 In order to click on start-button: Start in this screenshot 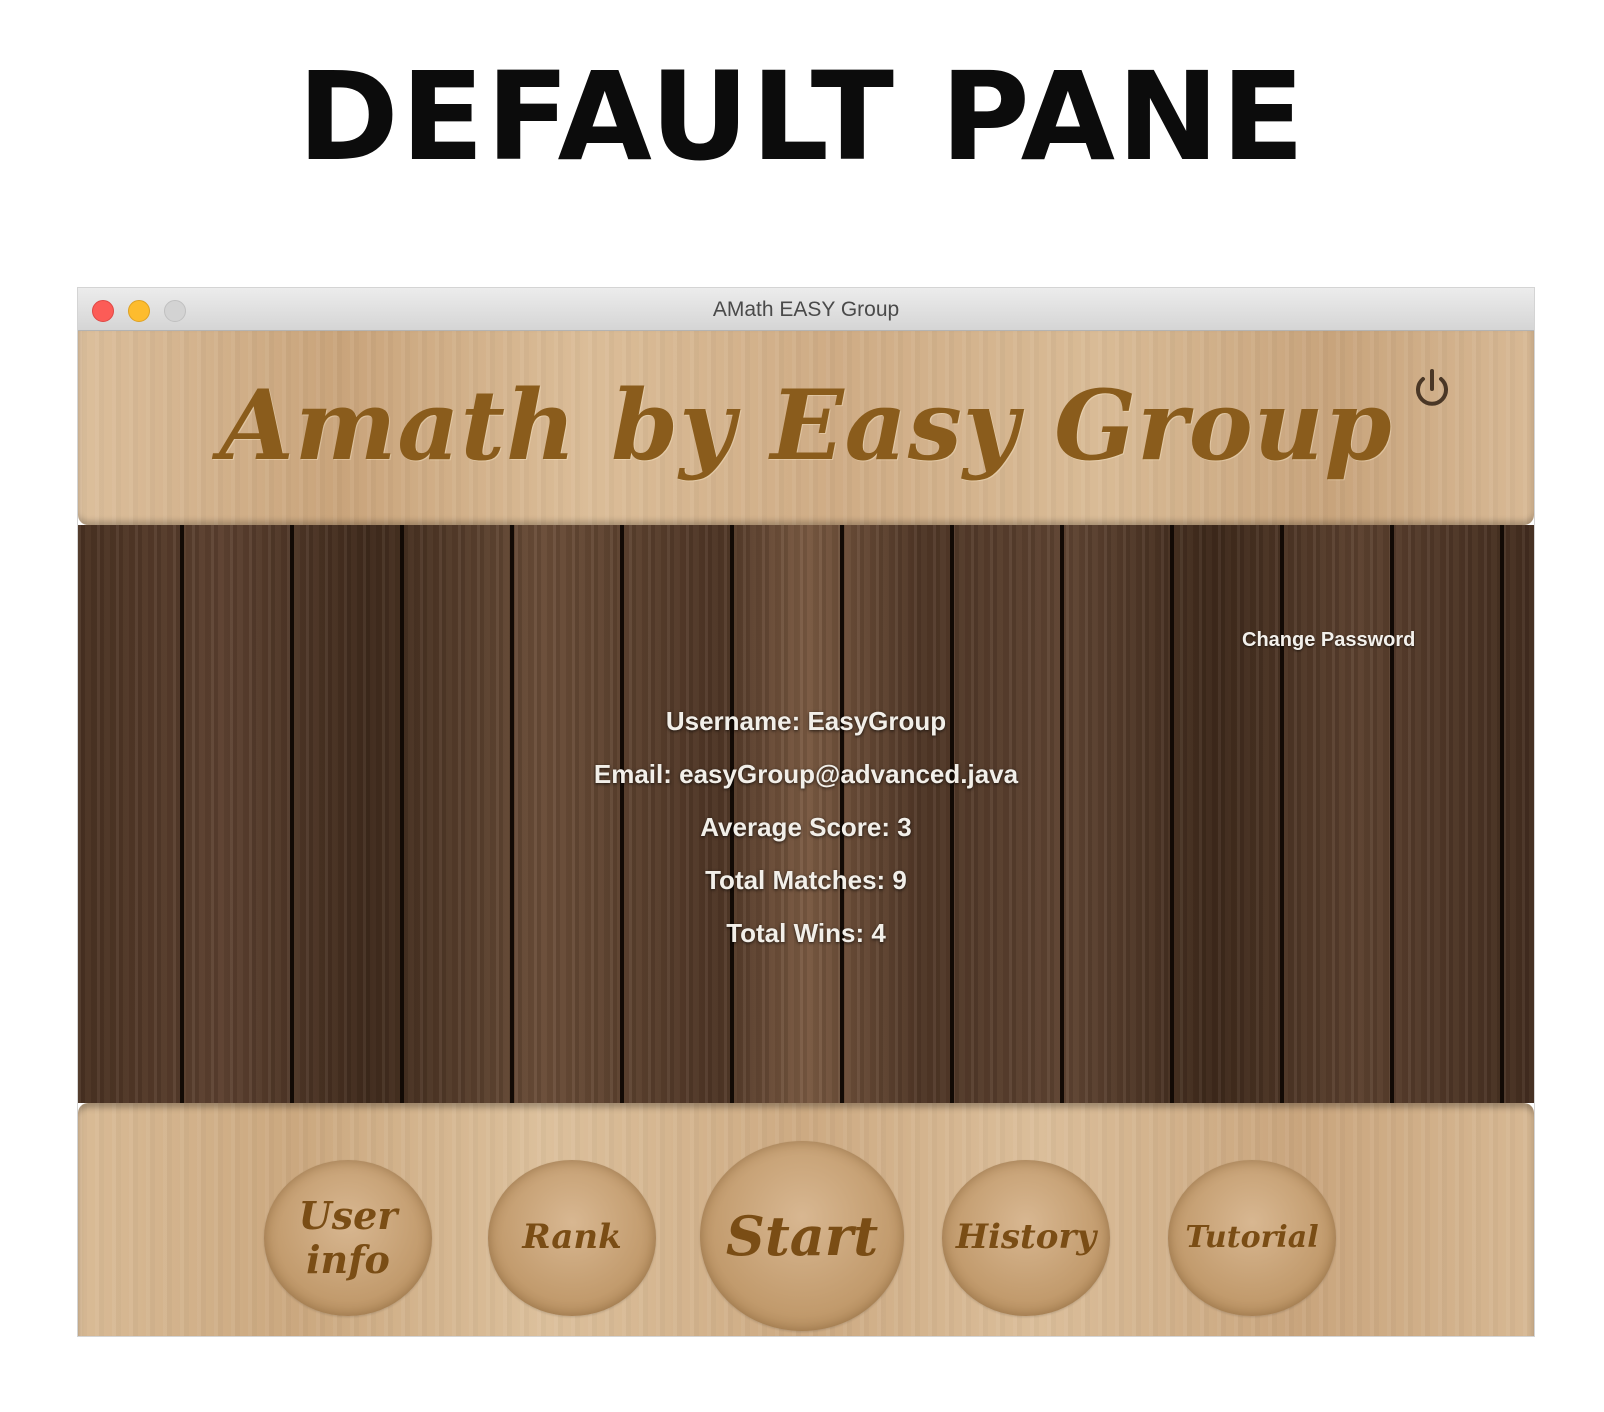, I will do `click(802, 1236)`.